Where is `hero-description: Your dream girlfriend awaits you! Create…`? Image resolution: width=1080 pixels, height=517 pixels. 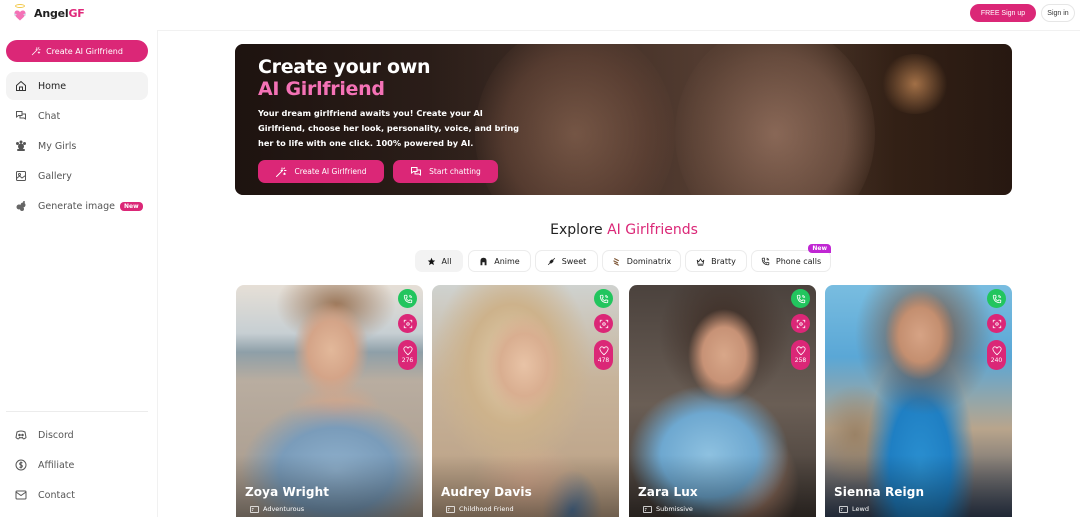 hero-description: Your dream girlfriend awaits you! Create… is located at coordinates (389, 128).